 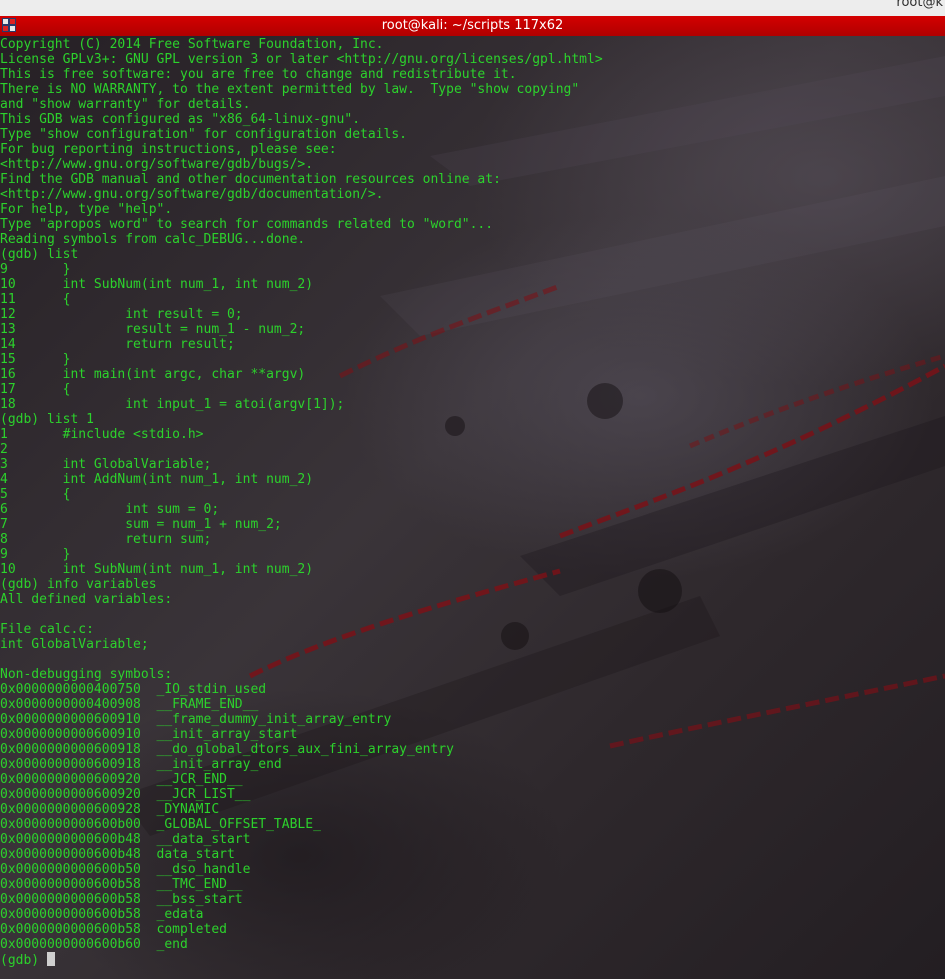 I want to click on window-title: root@kali: ~/scripts 117x62, so click(x=472, y=25).